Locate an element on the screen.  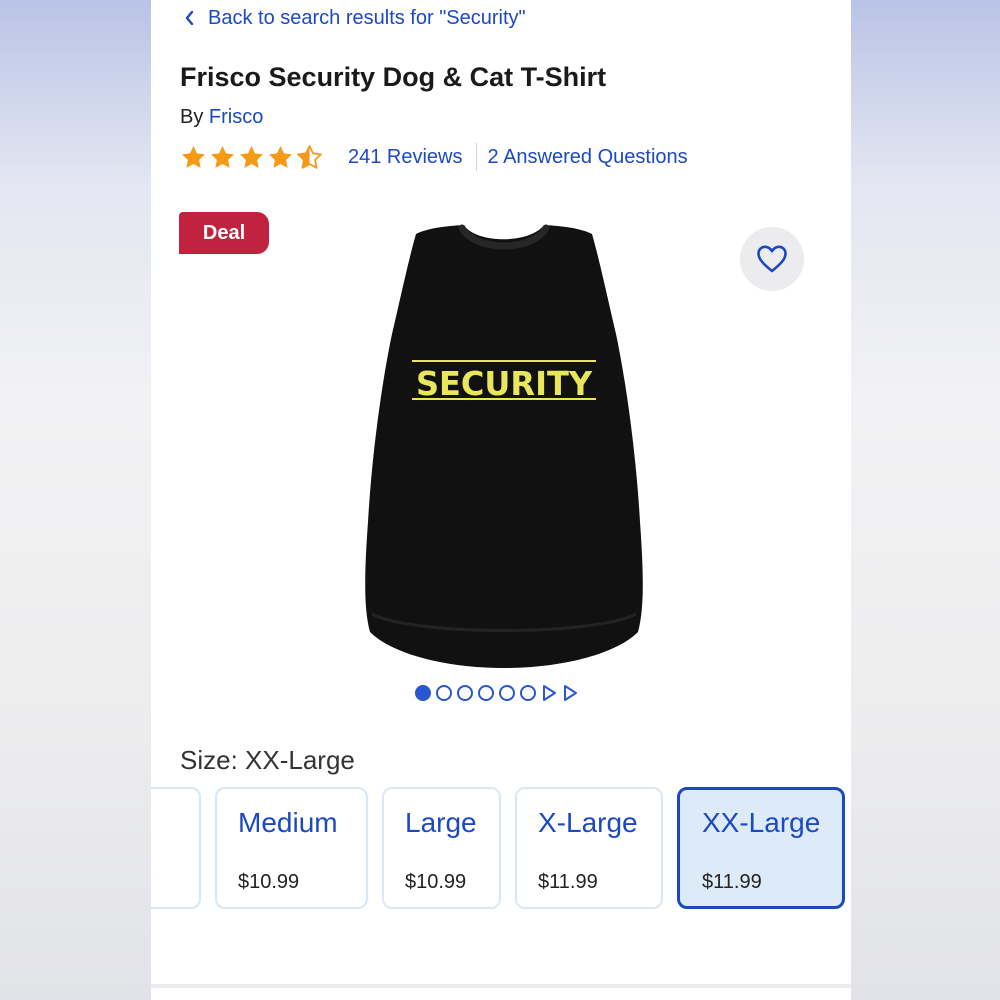
print-line-top is located at coordinates (504, 361).